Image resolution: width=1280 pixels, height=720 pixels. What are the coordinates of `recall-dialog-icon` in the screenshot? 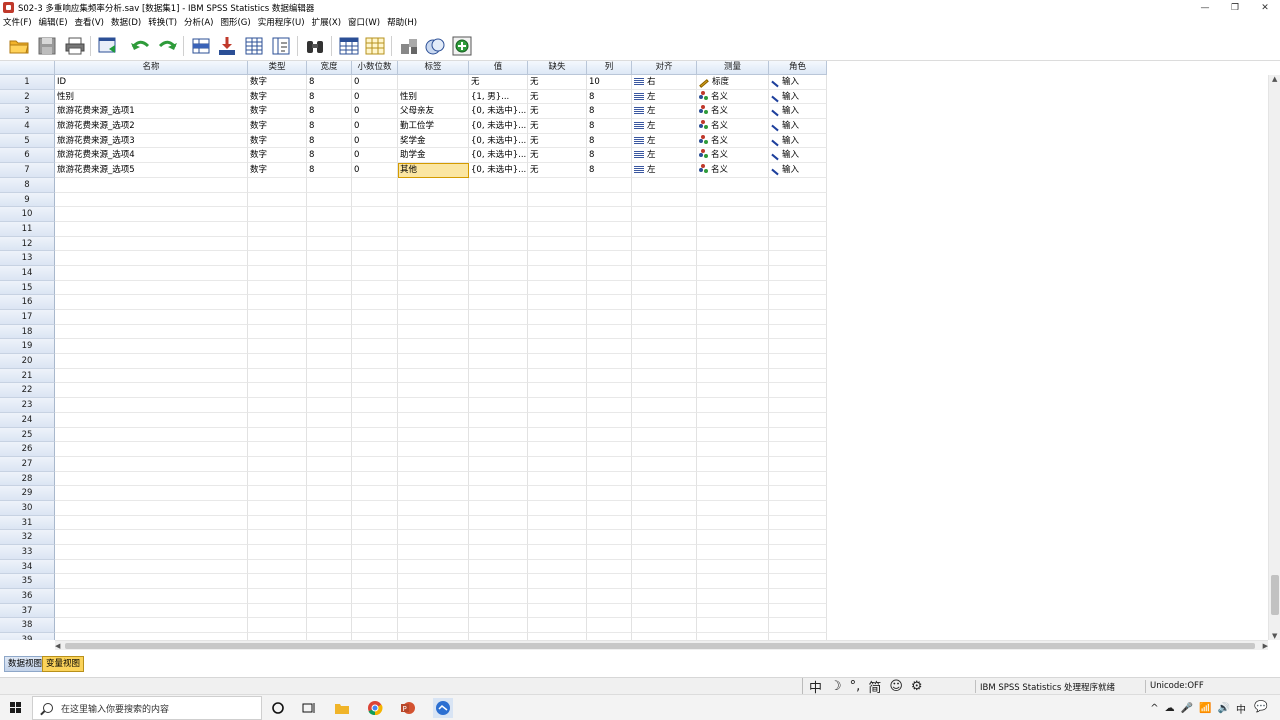 It's located at (108, 46).